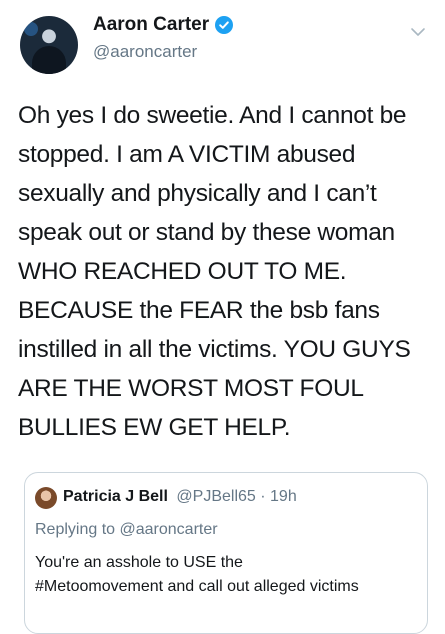 This screenshot has width=445, height=634. I want to click on replying-to-prefix: Replying to, so click(75, 529).